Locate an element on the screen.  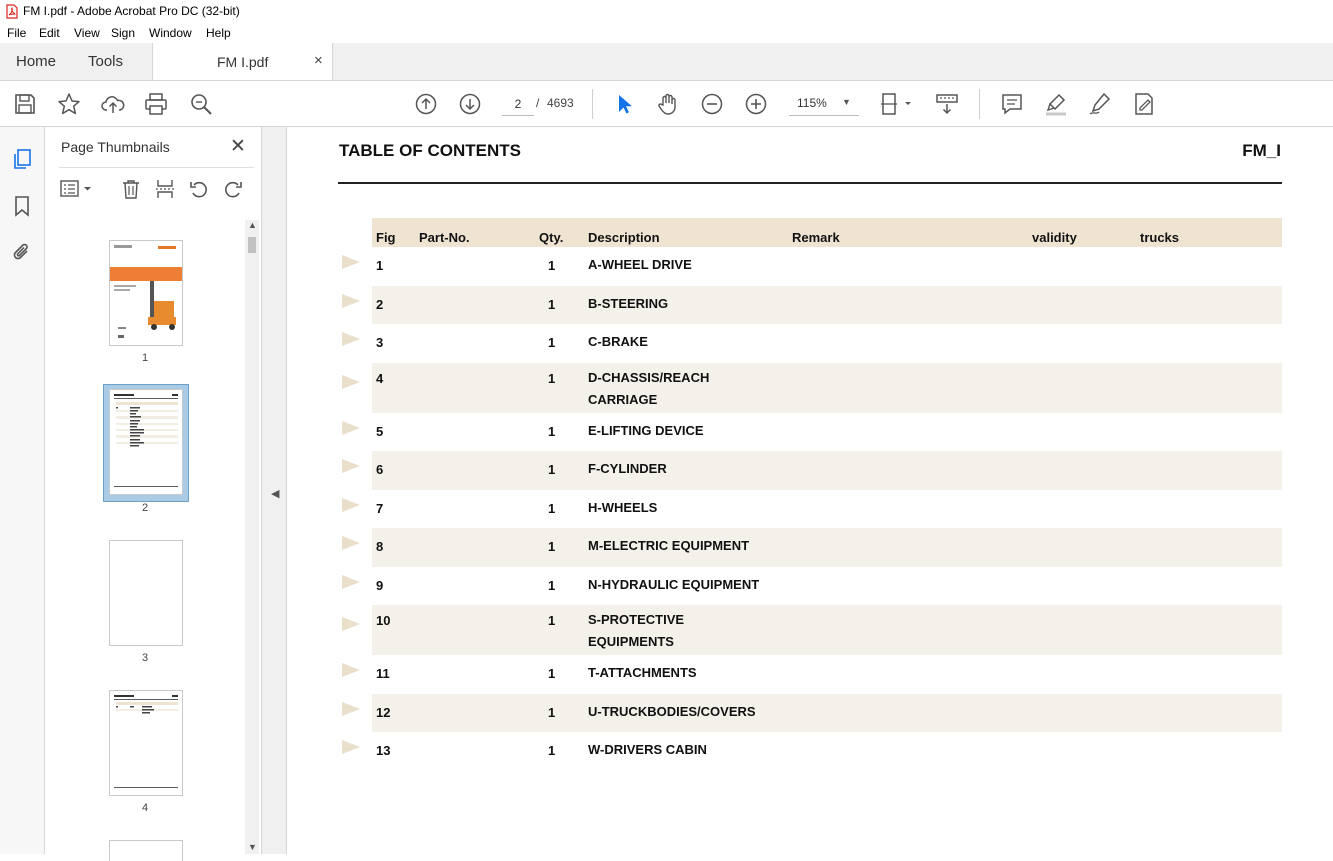
save-icon is located at coordinates (25, 104).